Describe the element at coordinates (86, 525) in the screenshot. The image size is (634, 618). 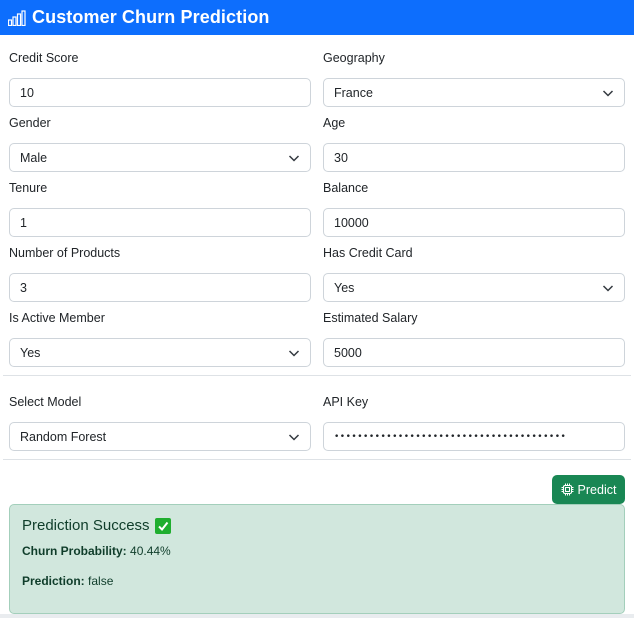
I see `result-title-text: Prediction Success` at that location.